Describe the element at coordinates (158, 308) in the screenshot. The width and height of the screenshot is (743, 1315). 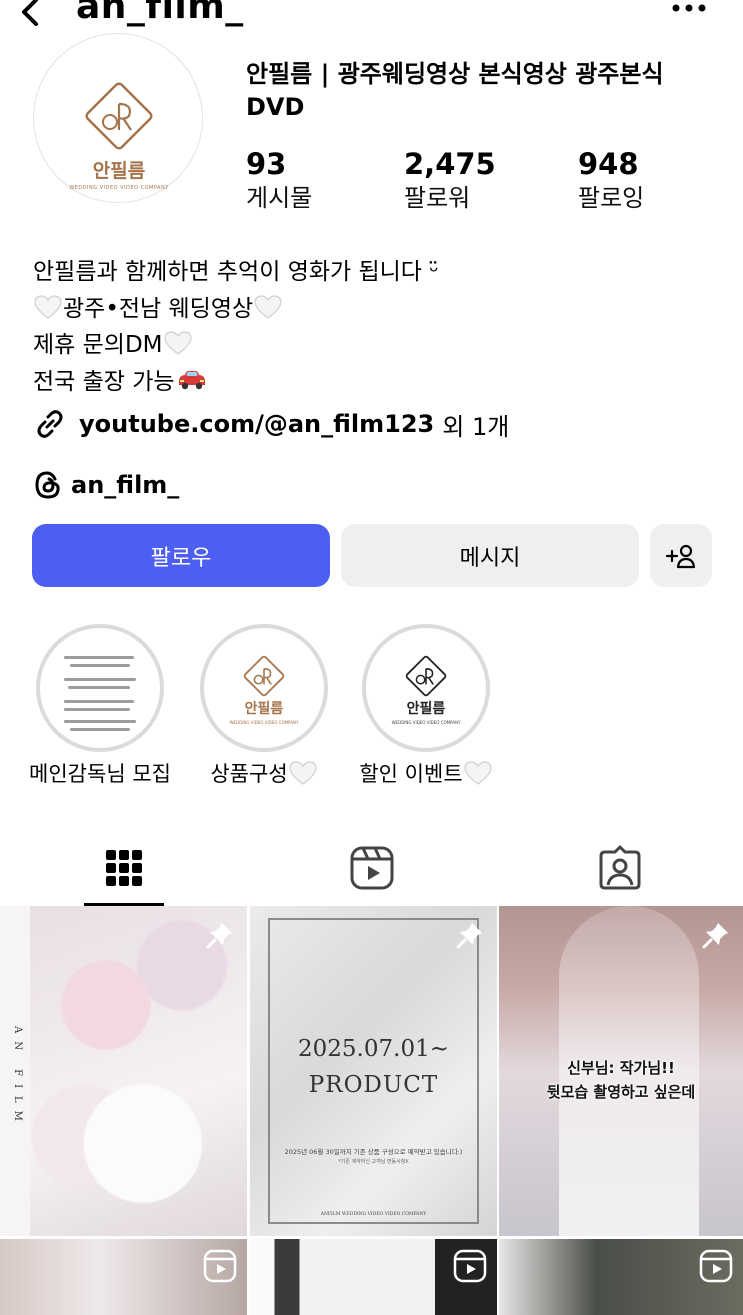
I see `bio-line-2-text: 광주•전남 웨딩영상` at that location.